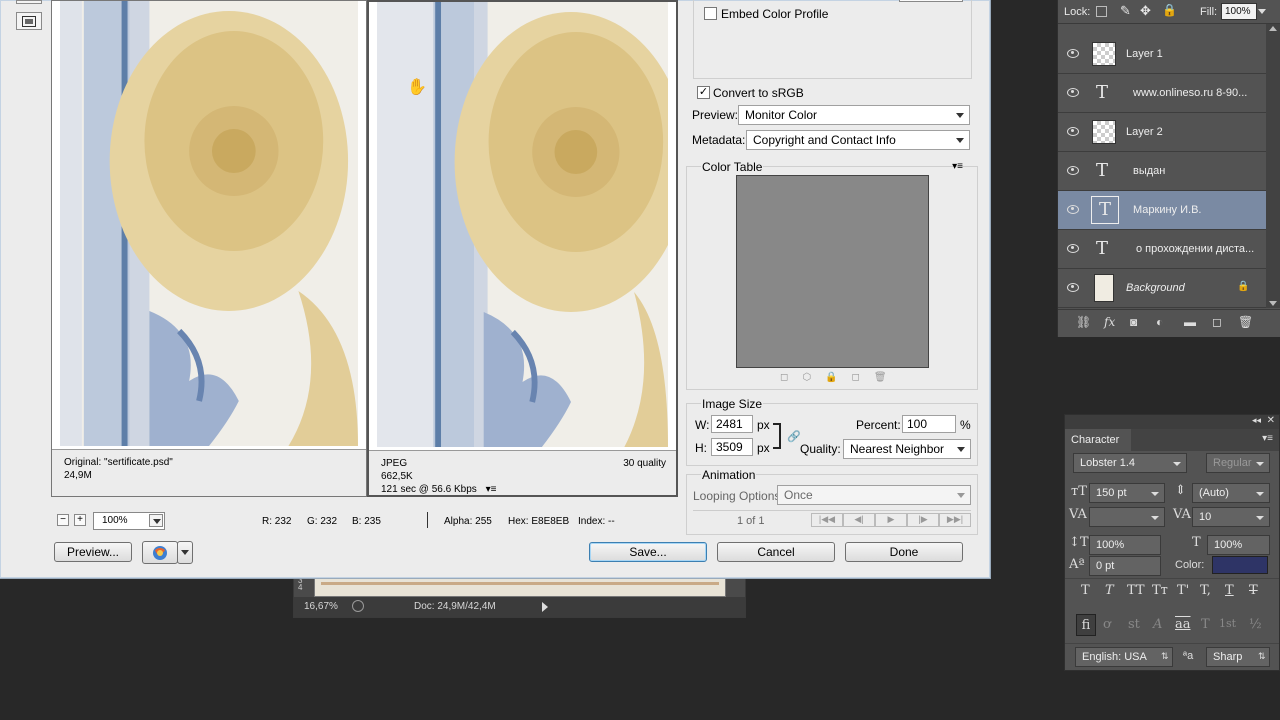 Image resolution: width=1280 pixels, height=720 pixels. Describe the element at coordinates (29, 21) in the screenshot. I see `slice-visibility-button` at that location.